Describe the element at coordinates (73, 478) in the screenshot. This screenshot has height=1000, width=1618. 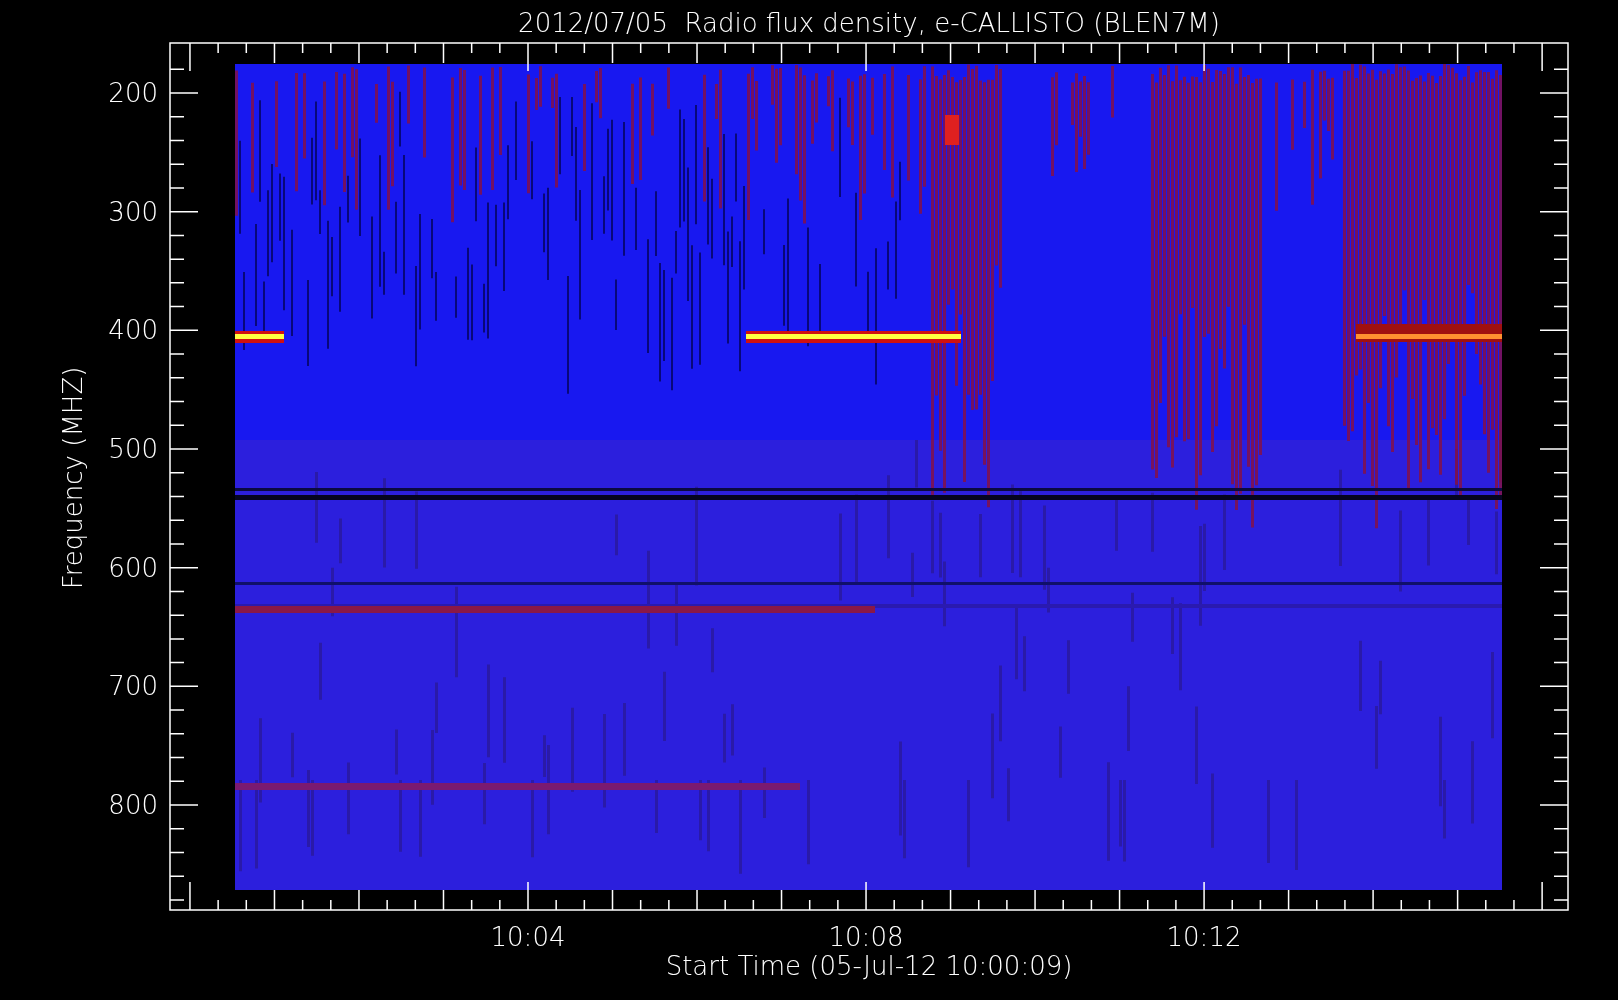
I see `y-axis-label: Frequency (MHZ)` at that location.